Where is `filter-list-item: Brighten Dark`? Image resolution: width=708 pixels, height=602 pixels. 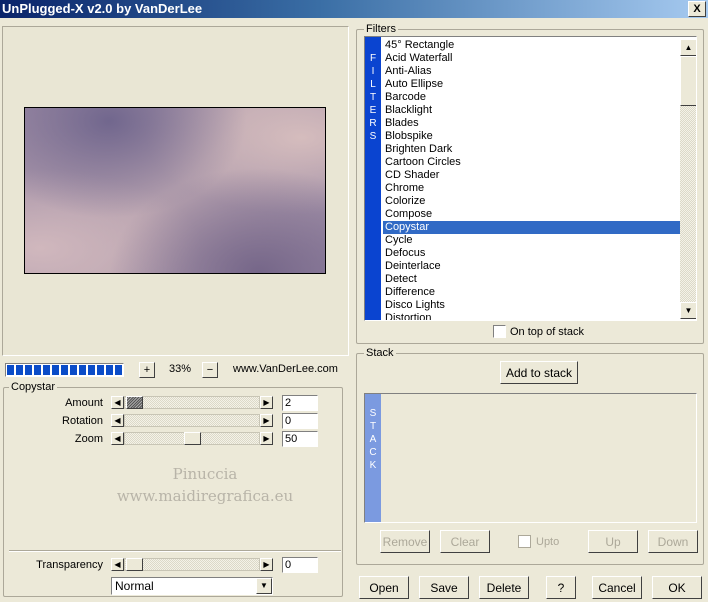 filter-list-item: Brighten Dark is located at coordinates (531, 149).